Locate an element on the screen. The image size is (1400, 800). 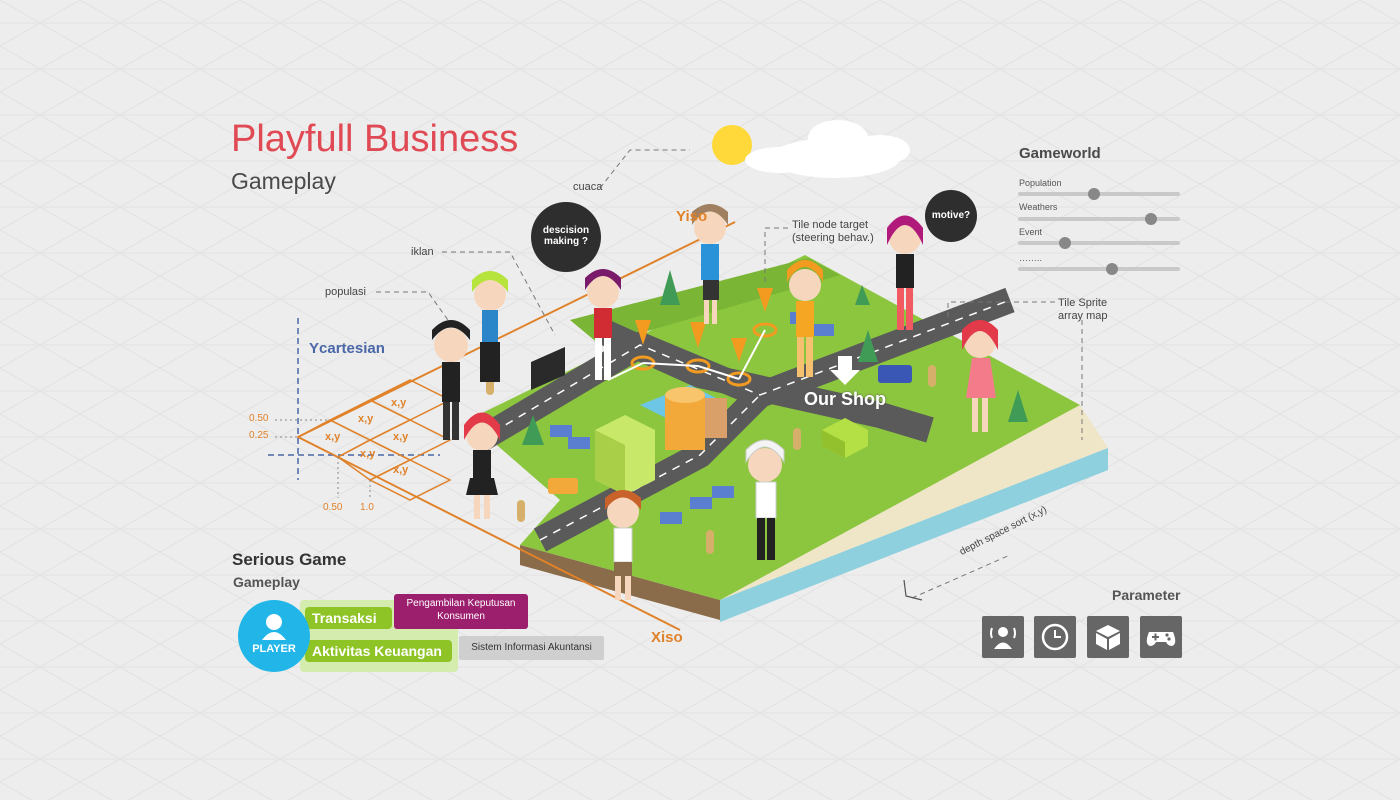
character-green-hair is located at coordinates (490, 326).